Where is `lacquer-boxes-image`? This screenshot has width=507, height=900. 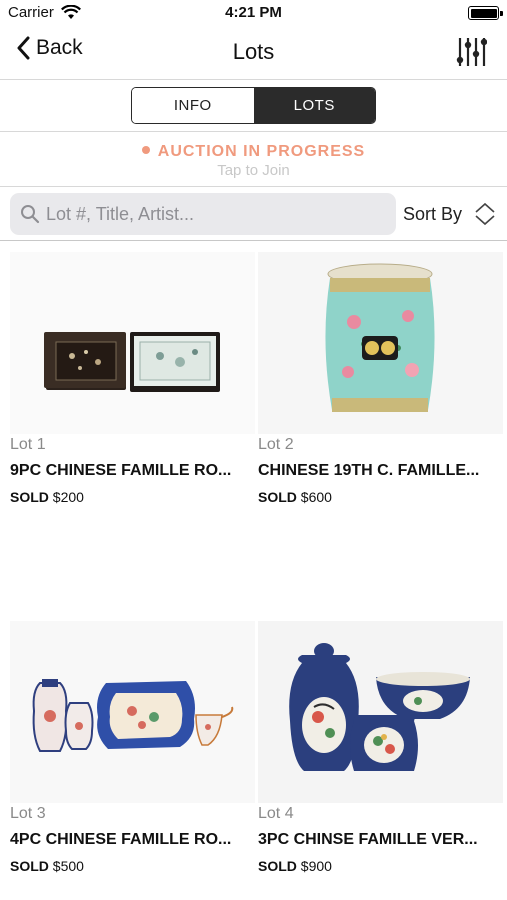 lacquer-boxes-image is located at coordinates (132, 343).